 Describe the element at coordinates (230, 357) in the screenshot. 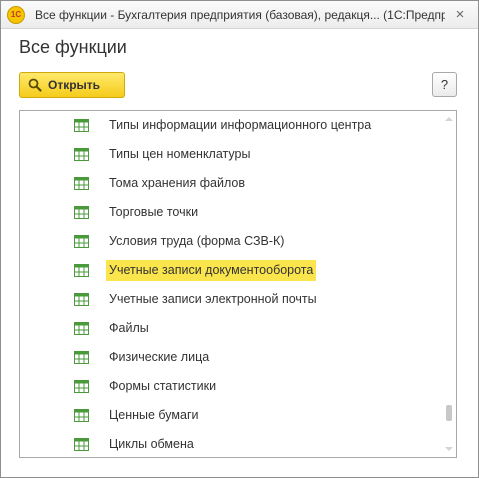

I see `list-item: Физические лица` at that location.